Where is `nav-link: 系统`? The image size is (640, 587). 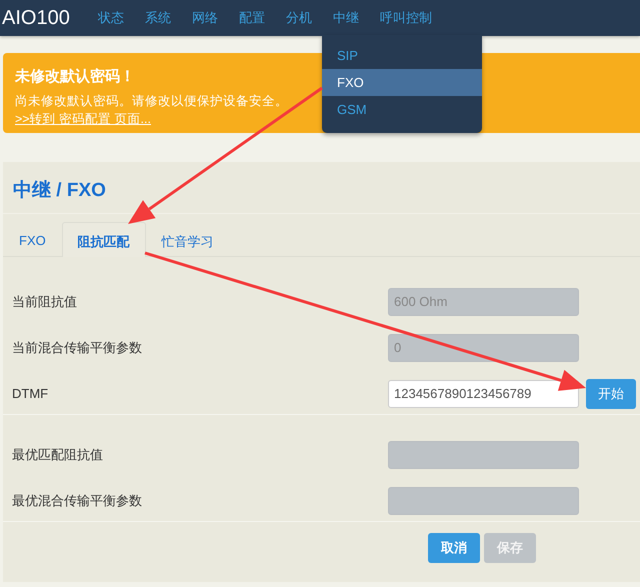 nav-link: 系统 is located at coordinates (157, 18).